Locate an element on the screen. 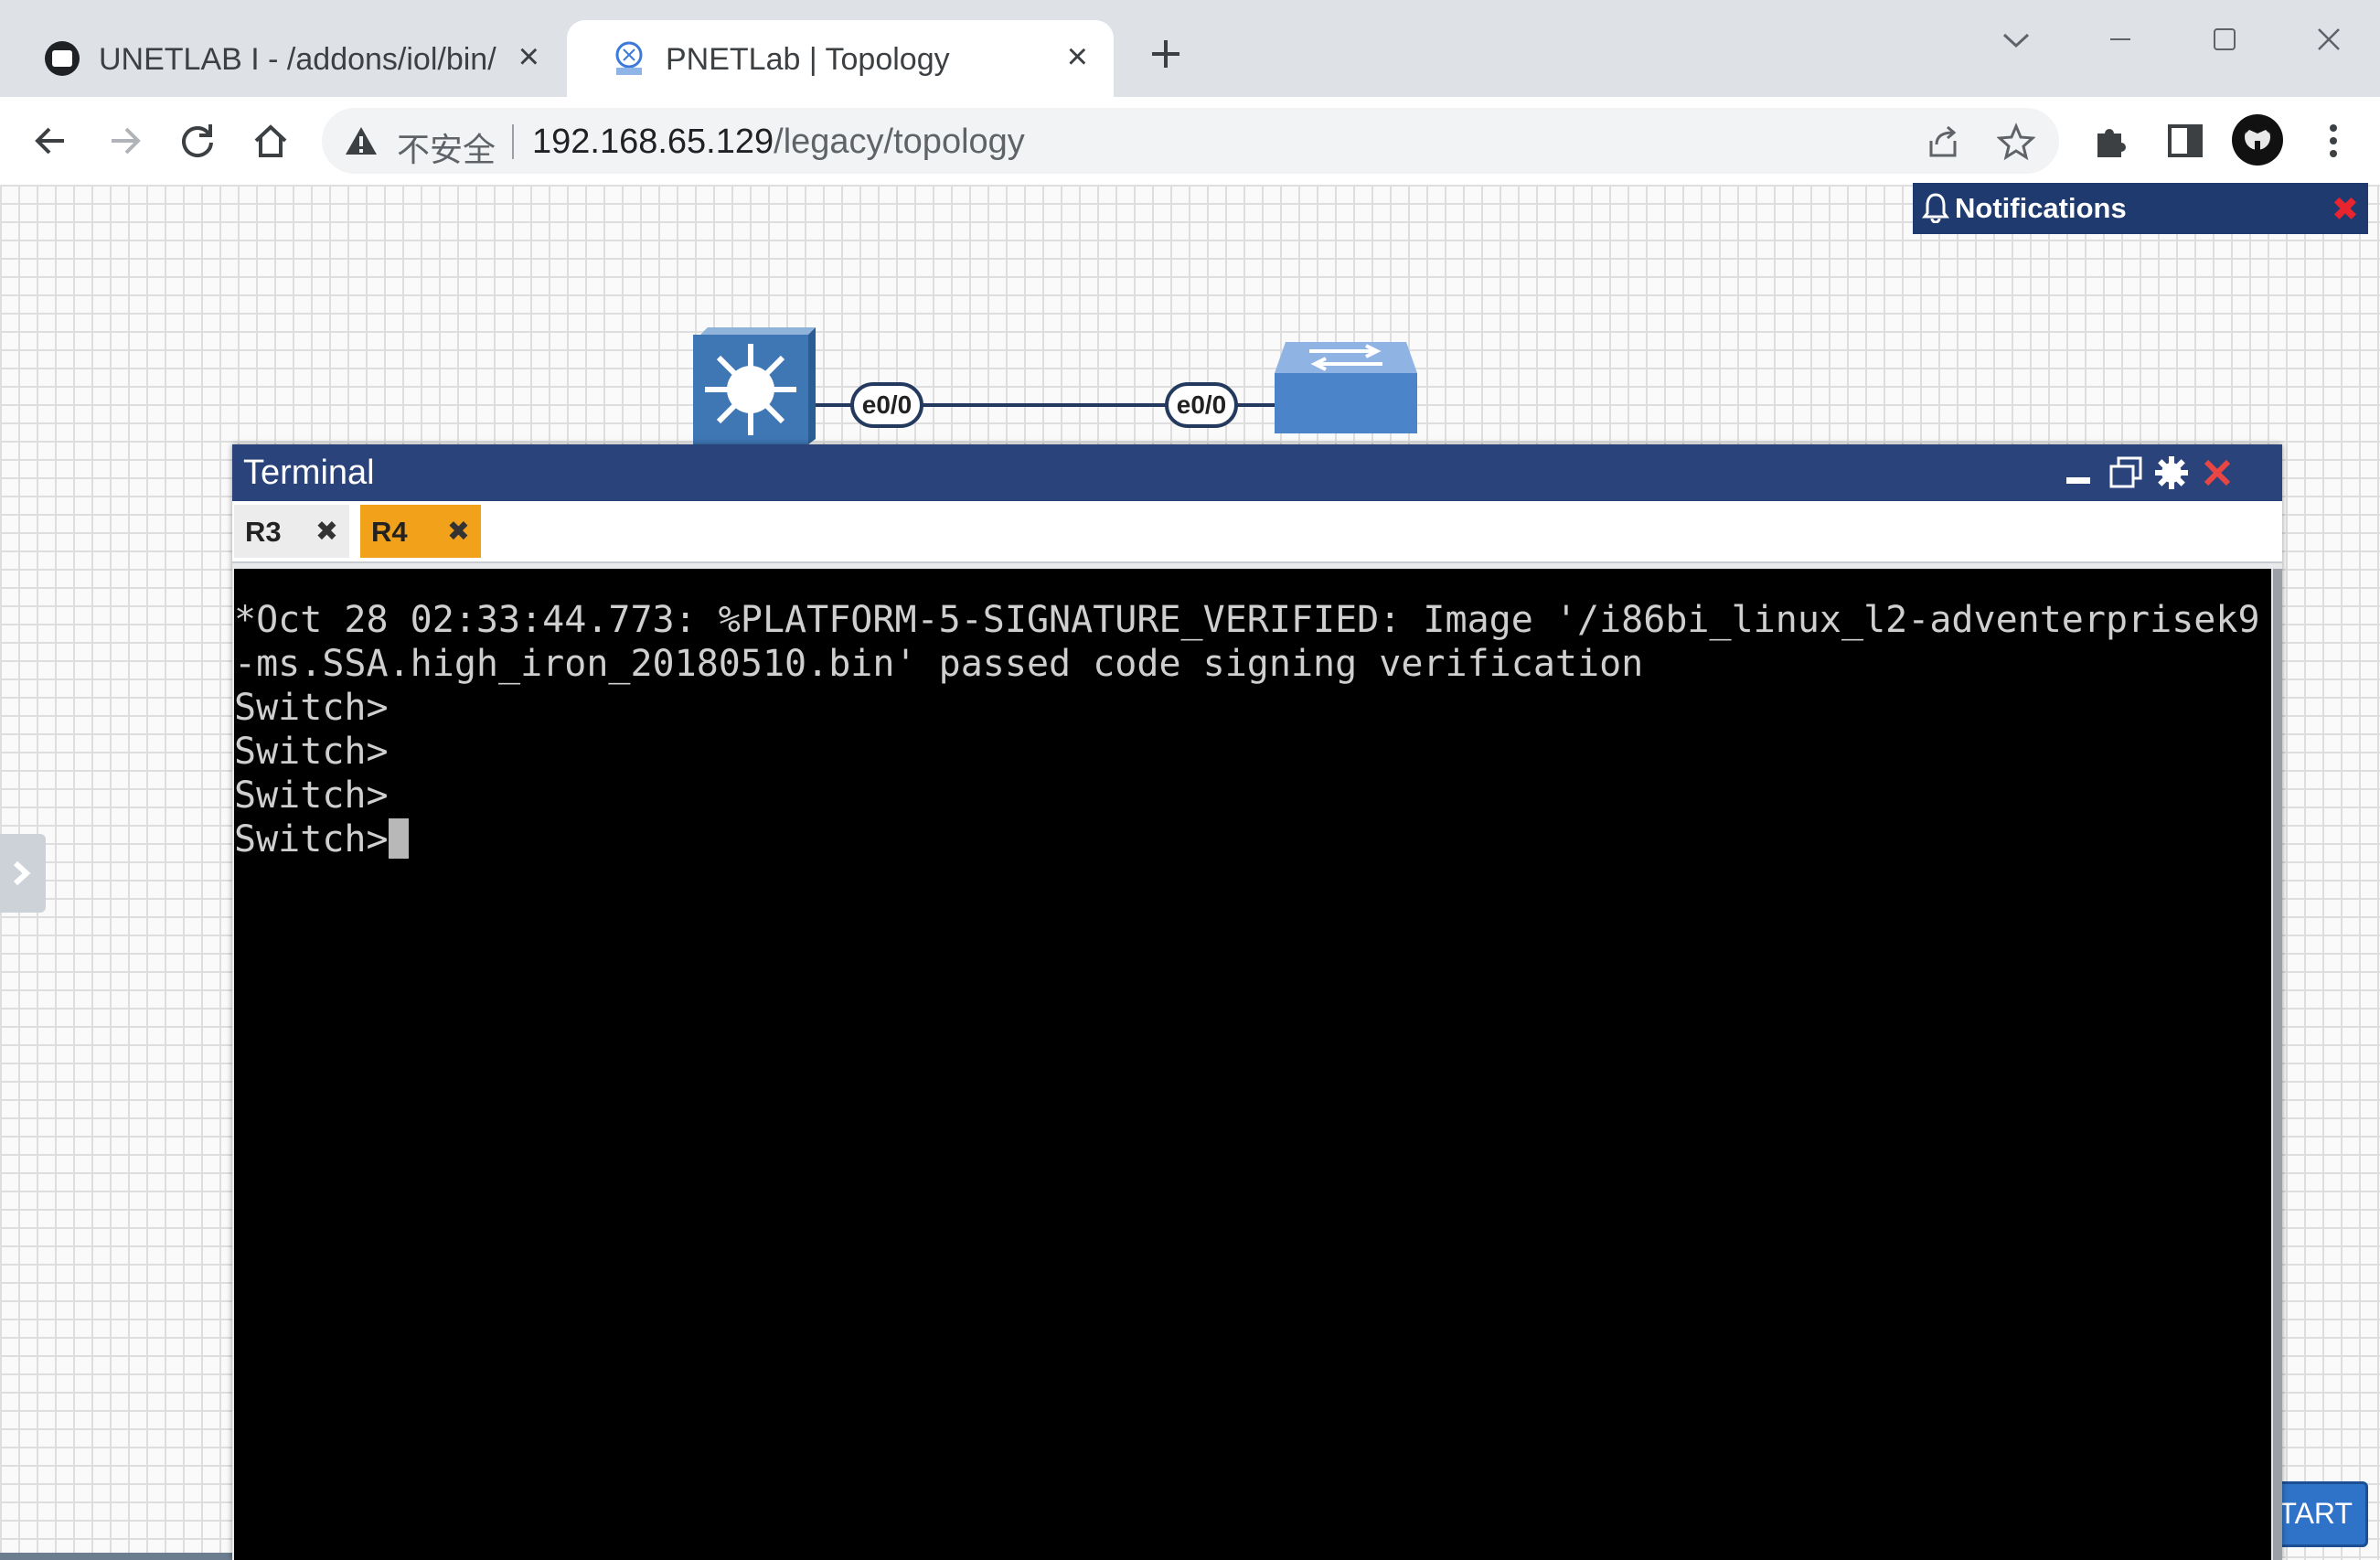 The image size is (2380, 1560). node-r4-switch-icon is located at coordinates (1346, 386).